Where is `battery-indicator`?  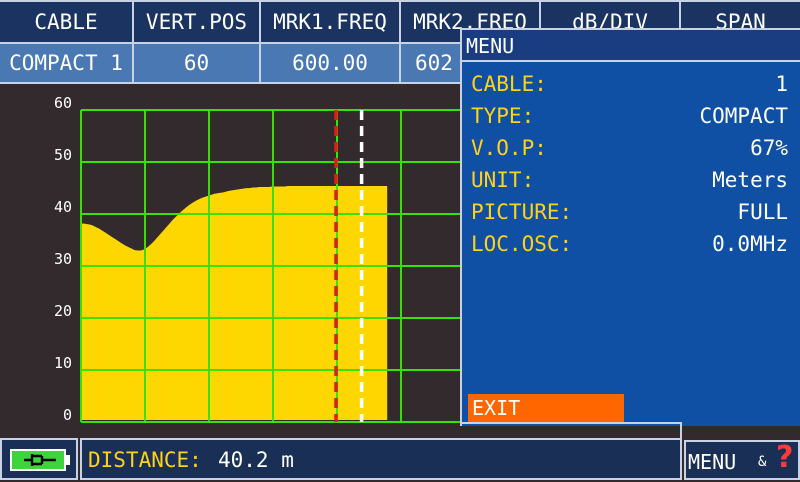
battery-indicator is located at coordinates (39, 459).